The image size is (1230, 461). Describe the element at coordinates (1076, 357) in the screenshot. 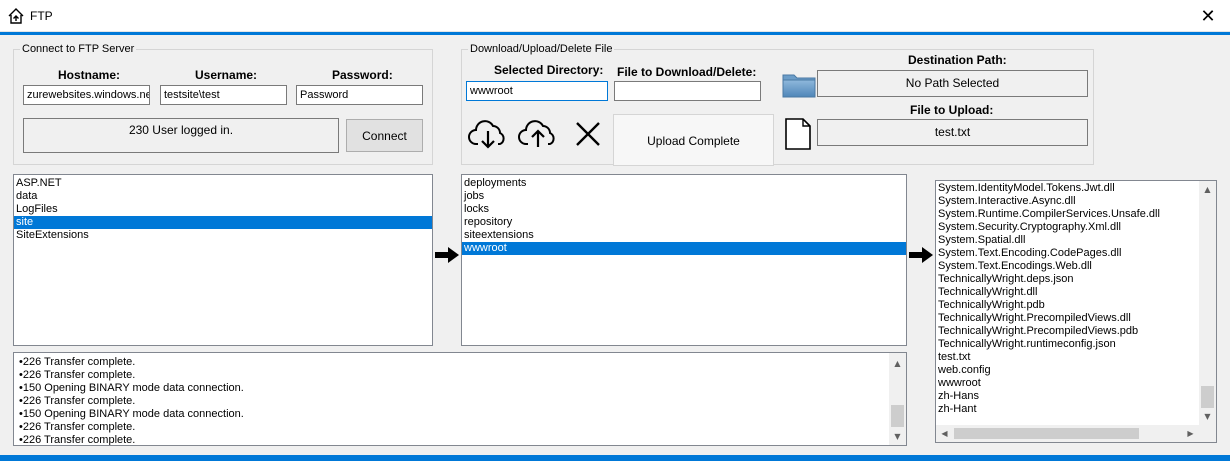

I see `list-item: test.txt` at that location.